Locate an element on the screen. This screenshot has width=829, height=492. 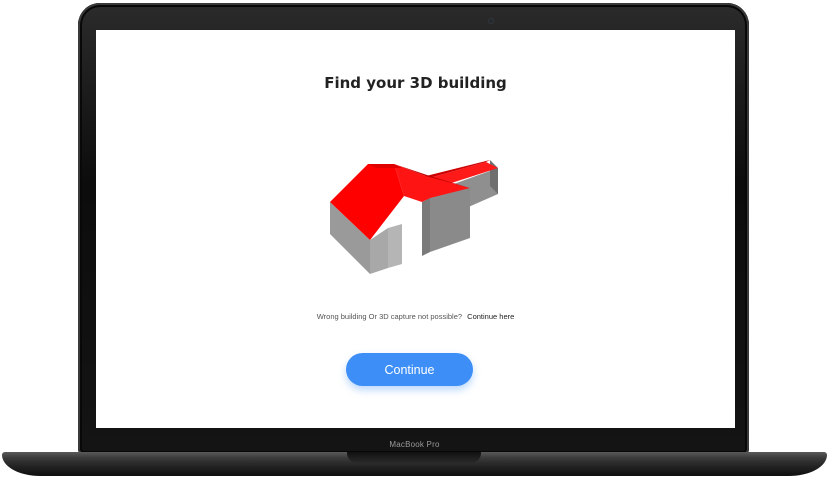
continue-button: Continue is located at coordinates (409, 369).